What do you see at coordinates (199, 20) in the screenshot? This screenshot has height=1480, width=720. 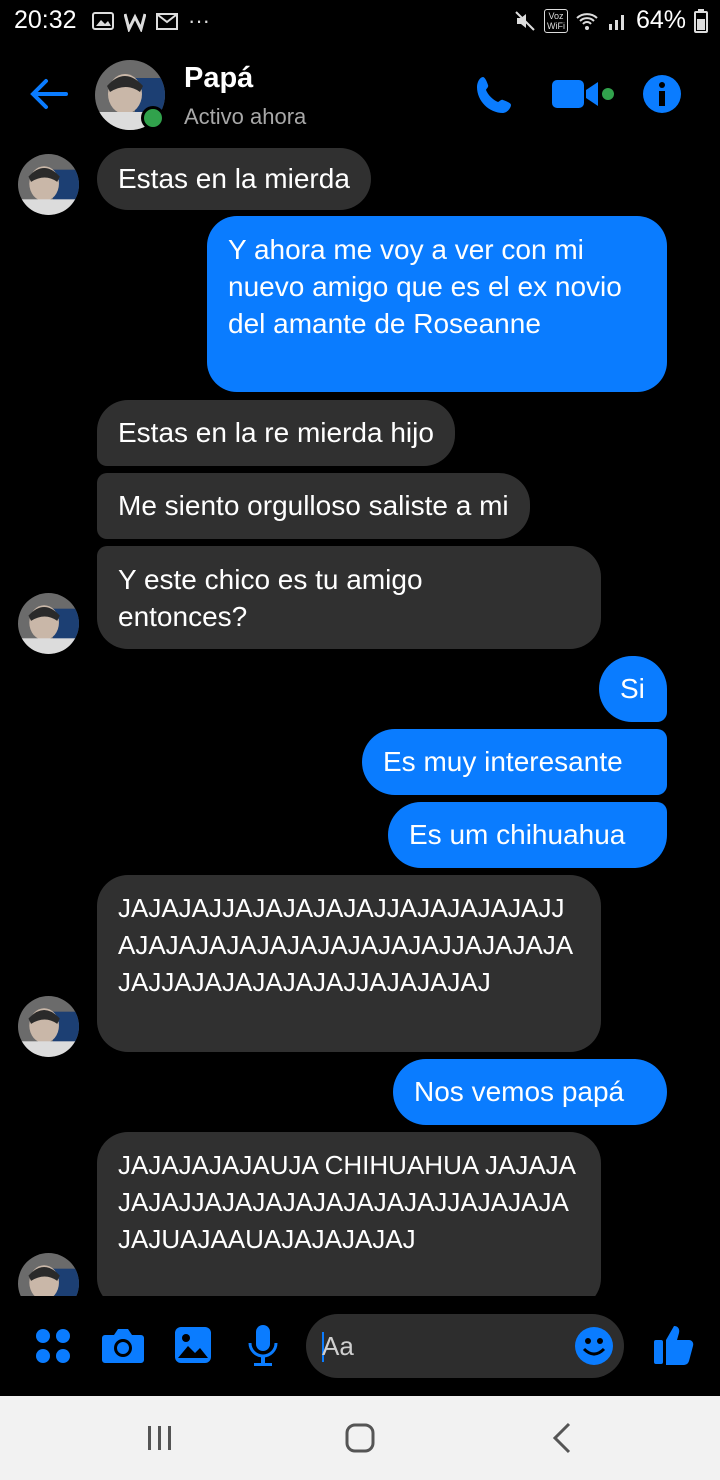 I see `more-icon: ···` at bounding box center [199, 20].